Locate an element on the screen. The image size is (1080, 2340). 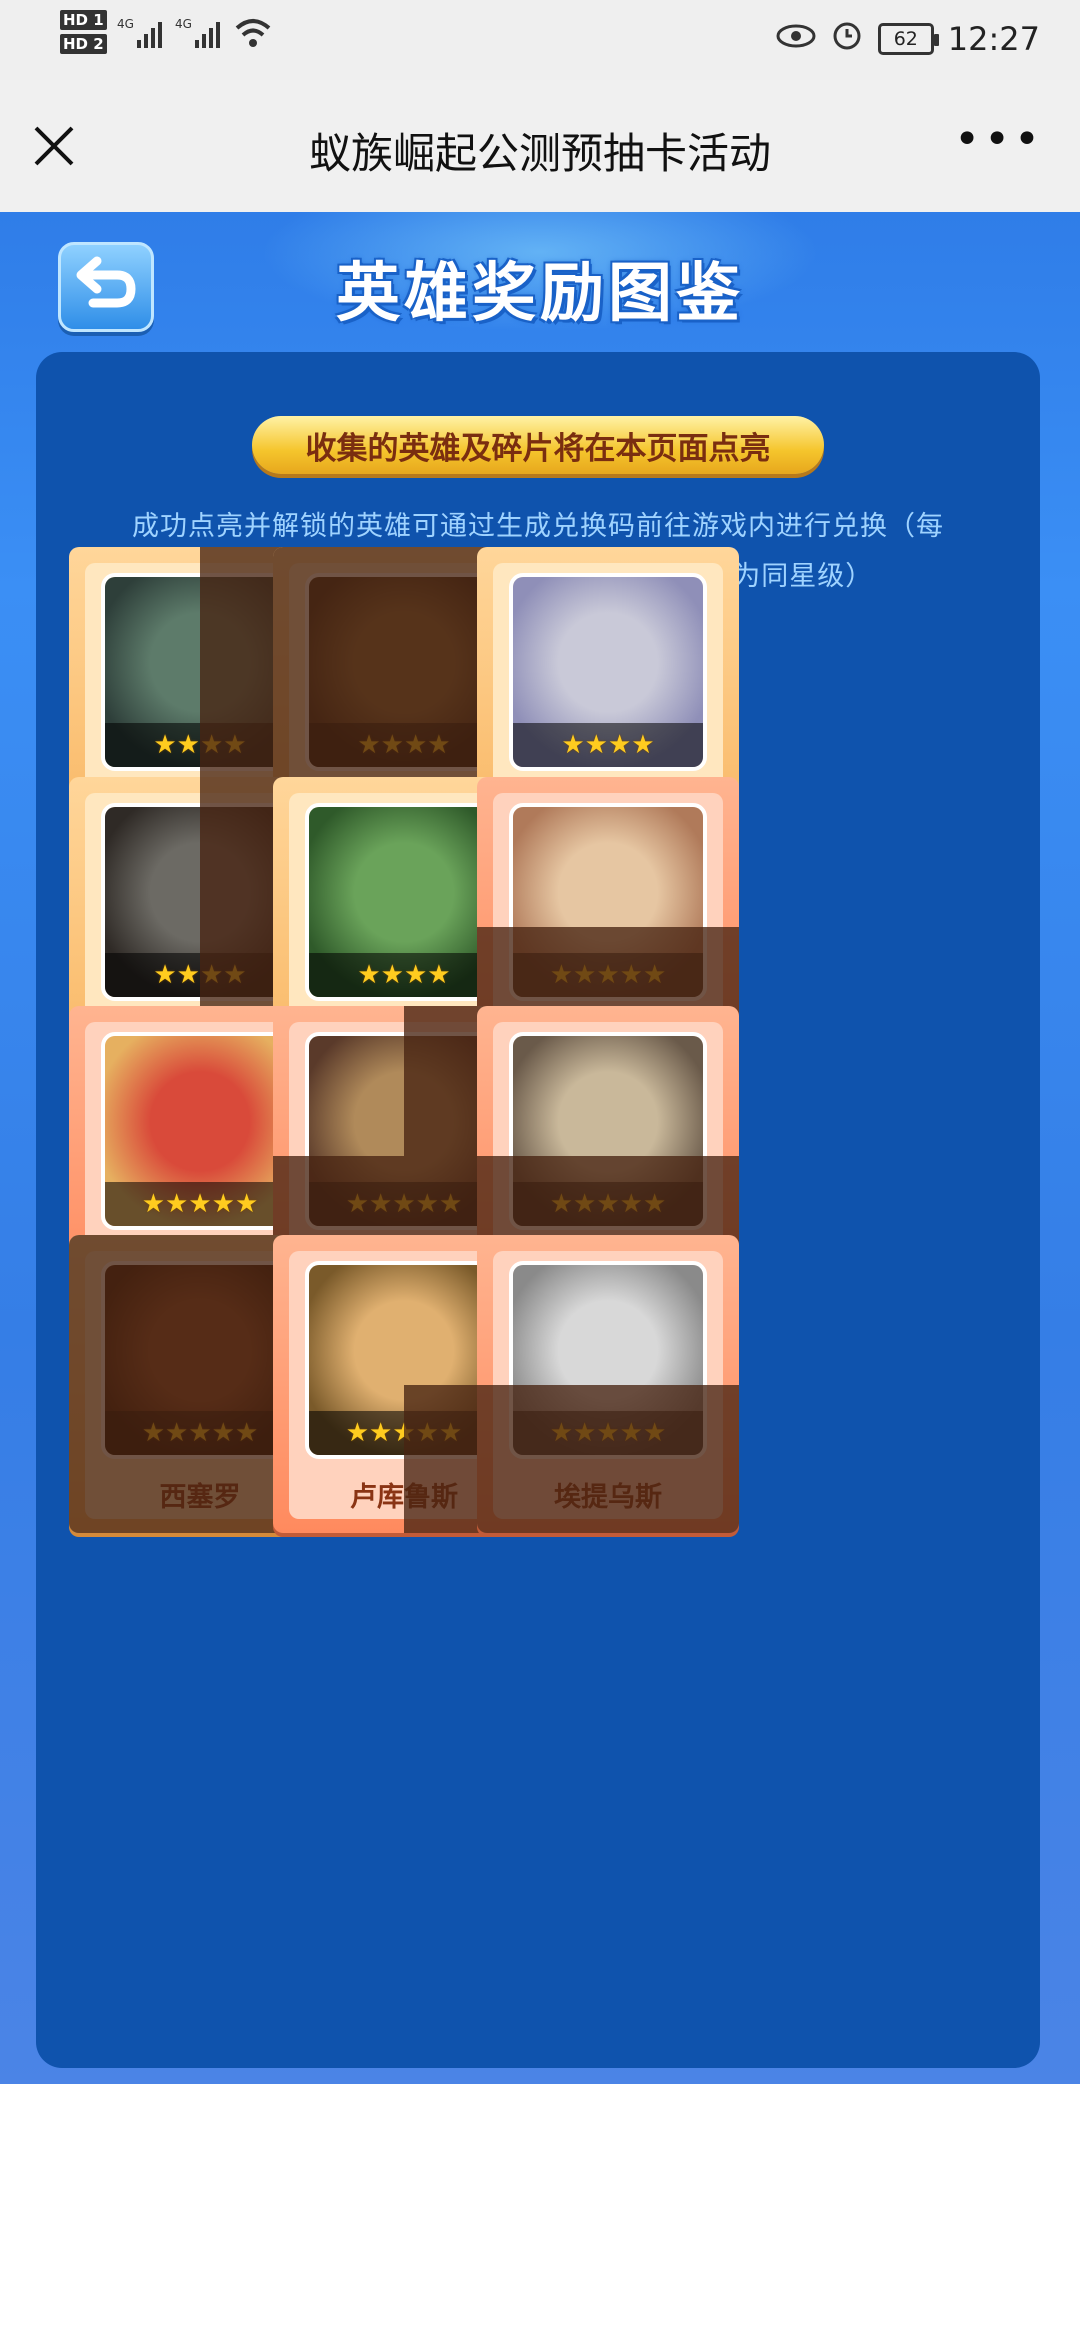
svg-text: 4G is located at coordinates (183, 24).